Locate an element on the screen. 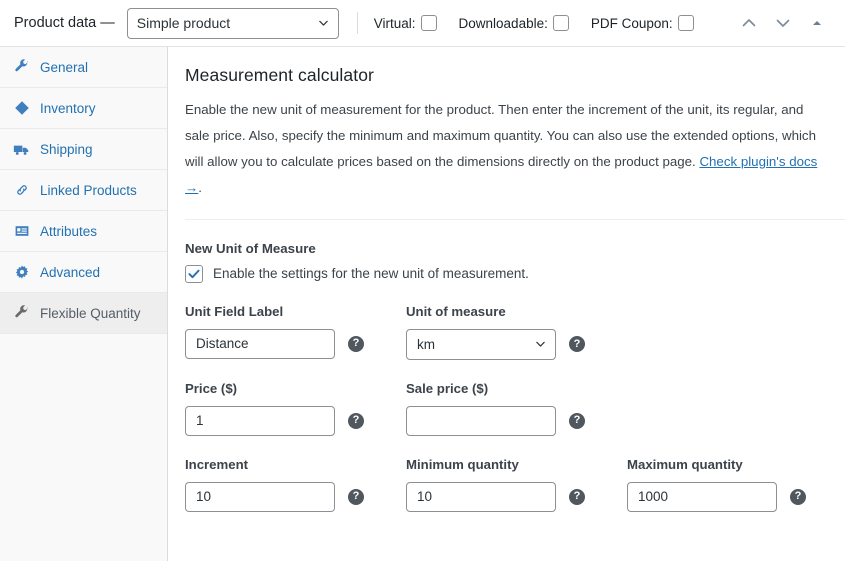 The height and width of the screenshot is (561, 845). header-divider is located at coordinates (357, 23).